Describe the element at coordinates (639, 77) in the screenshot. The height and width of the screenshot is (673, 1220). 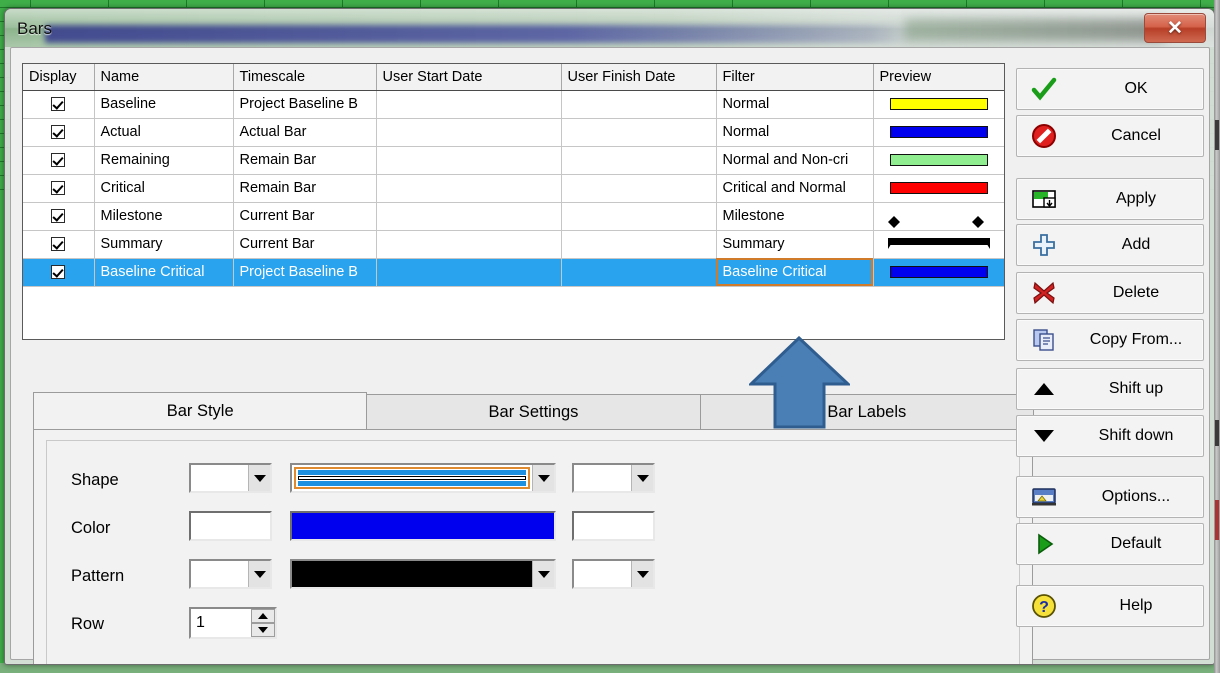
I see `col-header-user-finish-date: User Finish Date` at that location.